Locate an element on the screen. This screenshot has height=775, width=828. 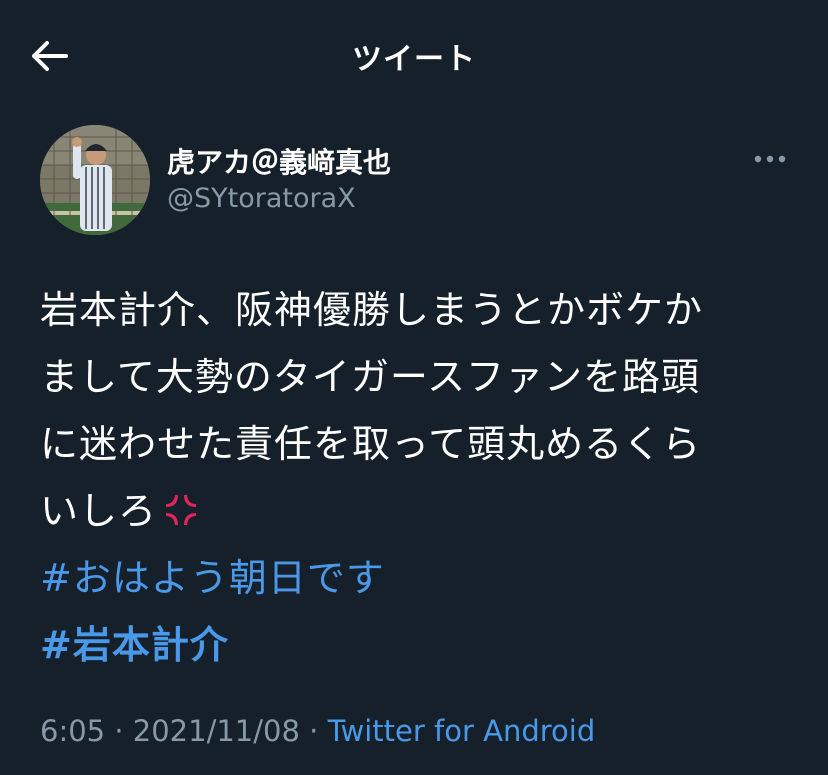
tweet-source-link: Twitter for Android is located at coordinates (462, 731).